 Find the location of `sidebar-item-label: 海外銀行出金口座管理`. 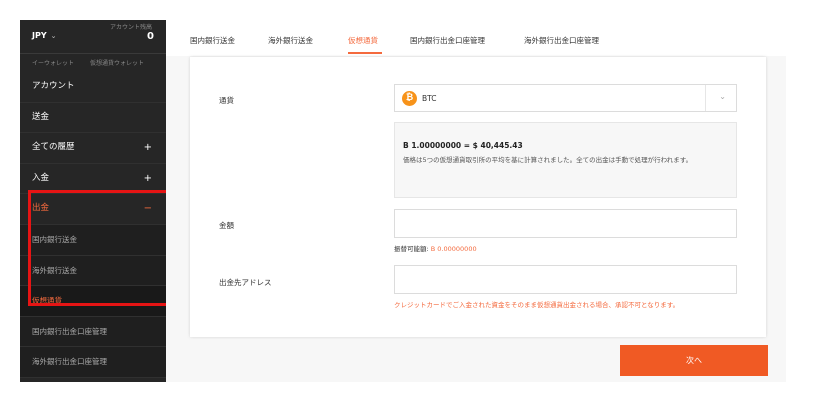

sidebar-item-label: 海外銀行出金口座管理 is located at coordinates (69, 362).